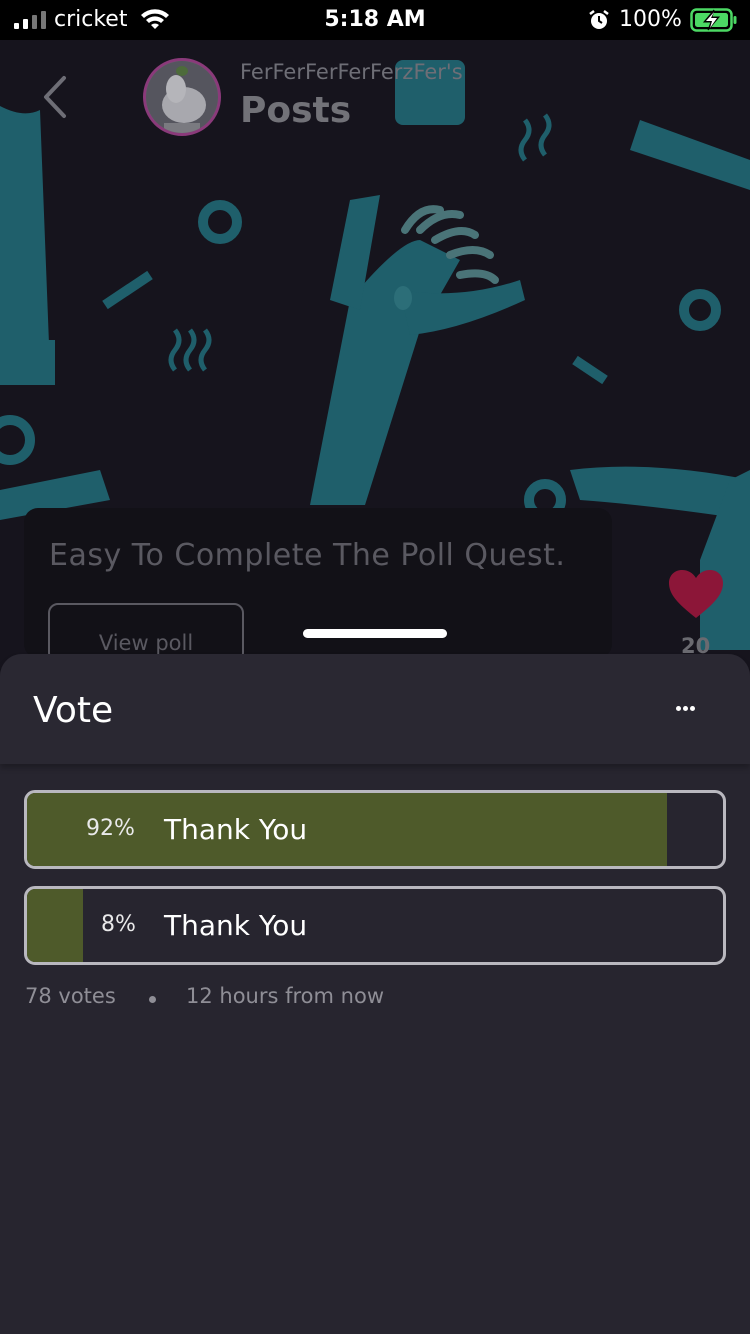  What do you see at coordinates (599, 19) in the screenshot?
I see `alarm-icon` at bounding box center [599, 19].